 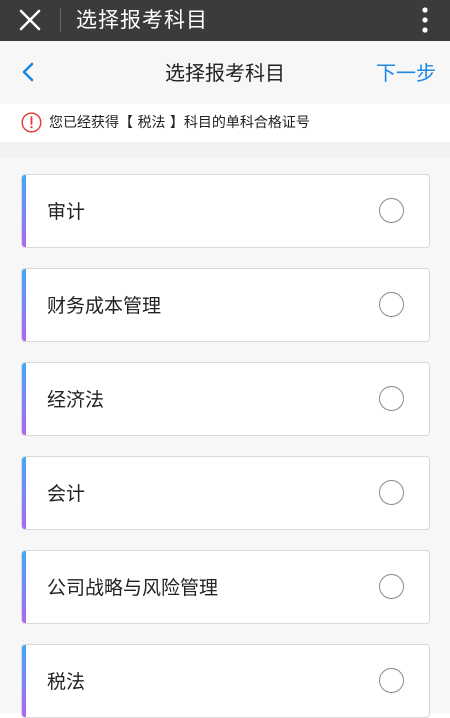 What do you see at coordinates (225, 399) in the screenshot?
I see `subject-option: 经济法` at bounding box center [225, 399].